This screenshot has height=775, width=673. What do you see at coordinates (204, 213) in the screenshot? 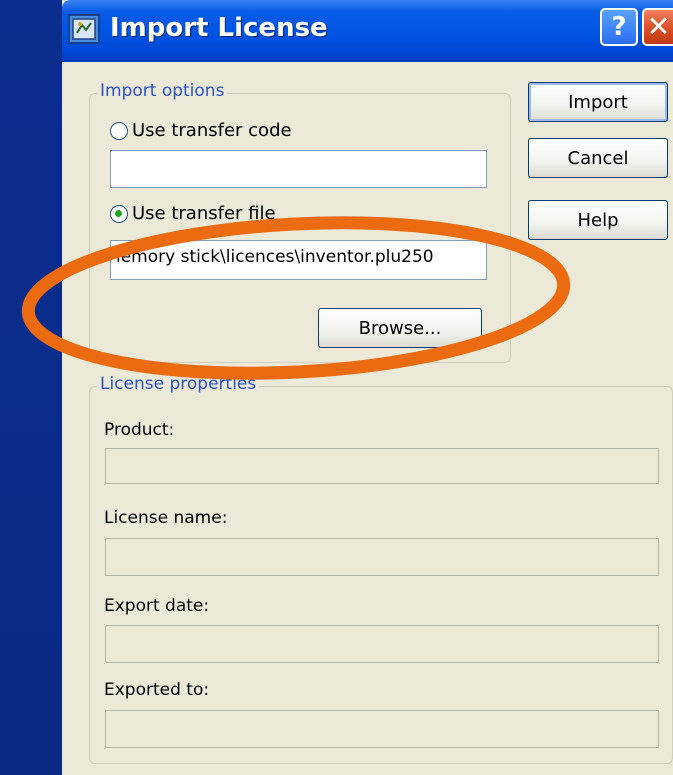
I see `transfer-file-label: Use transfer file` at bounding box center [204, 213].